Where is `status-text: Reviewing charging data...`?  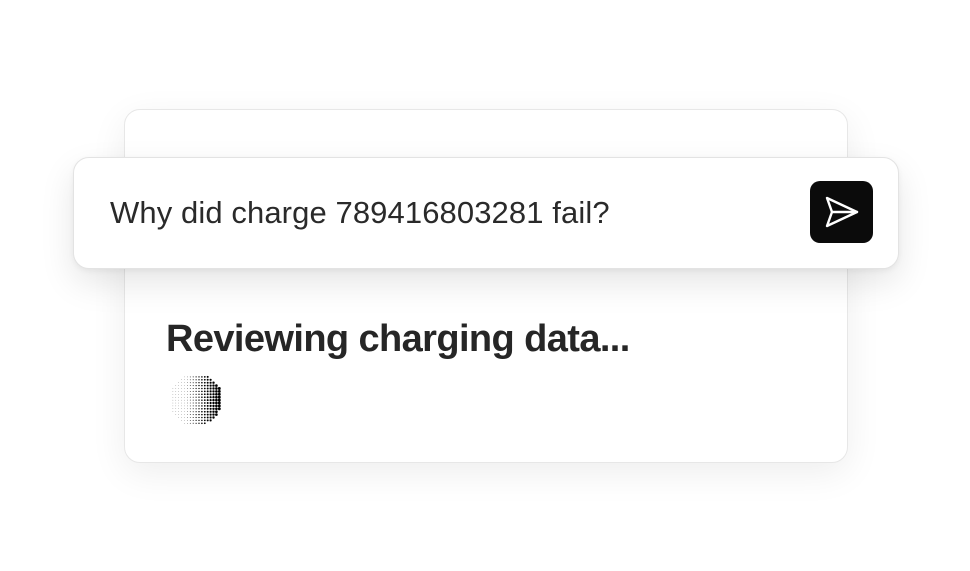 status-text: Reviewing charging data... is located at coordinates (398, 339).